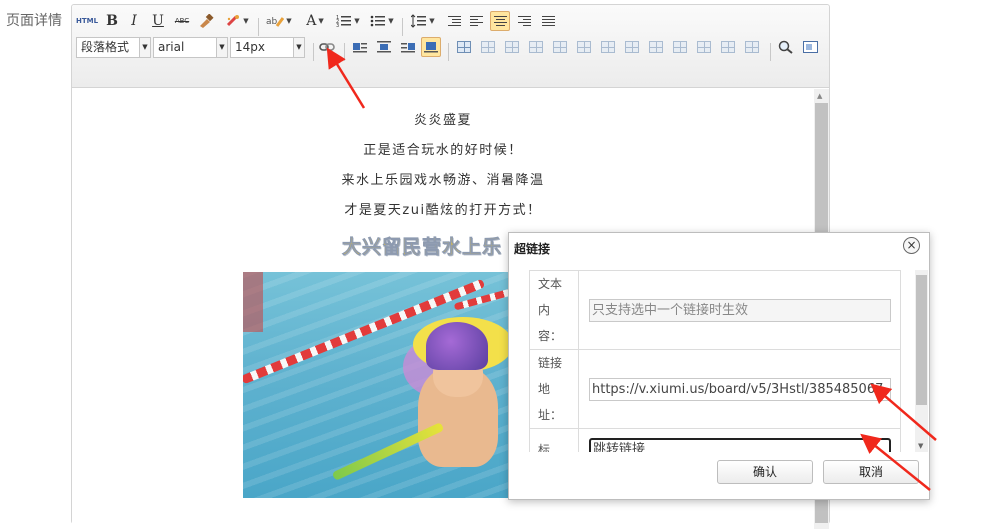 This screenshot has width=1001, height=529. What do you see at coordinates (895, 462) in the screenshot?
I see `arrow-to-title-input` at bounding box center [895, 462].